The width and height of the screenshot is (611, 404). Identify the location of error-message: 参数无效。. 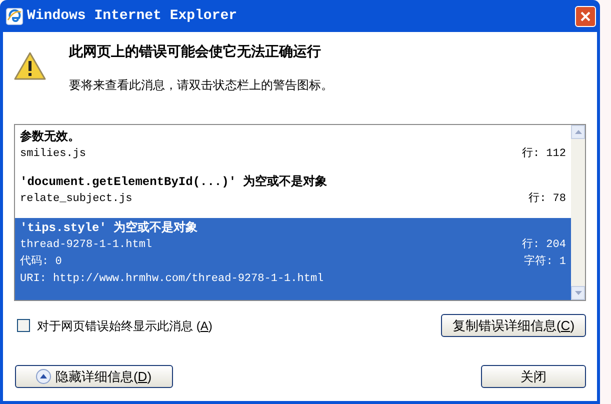
(50, 137).